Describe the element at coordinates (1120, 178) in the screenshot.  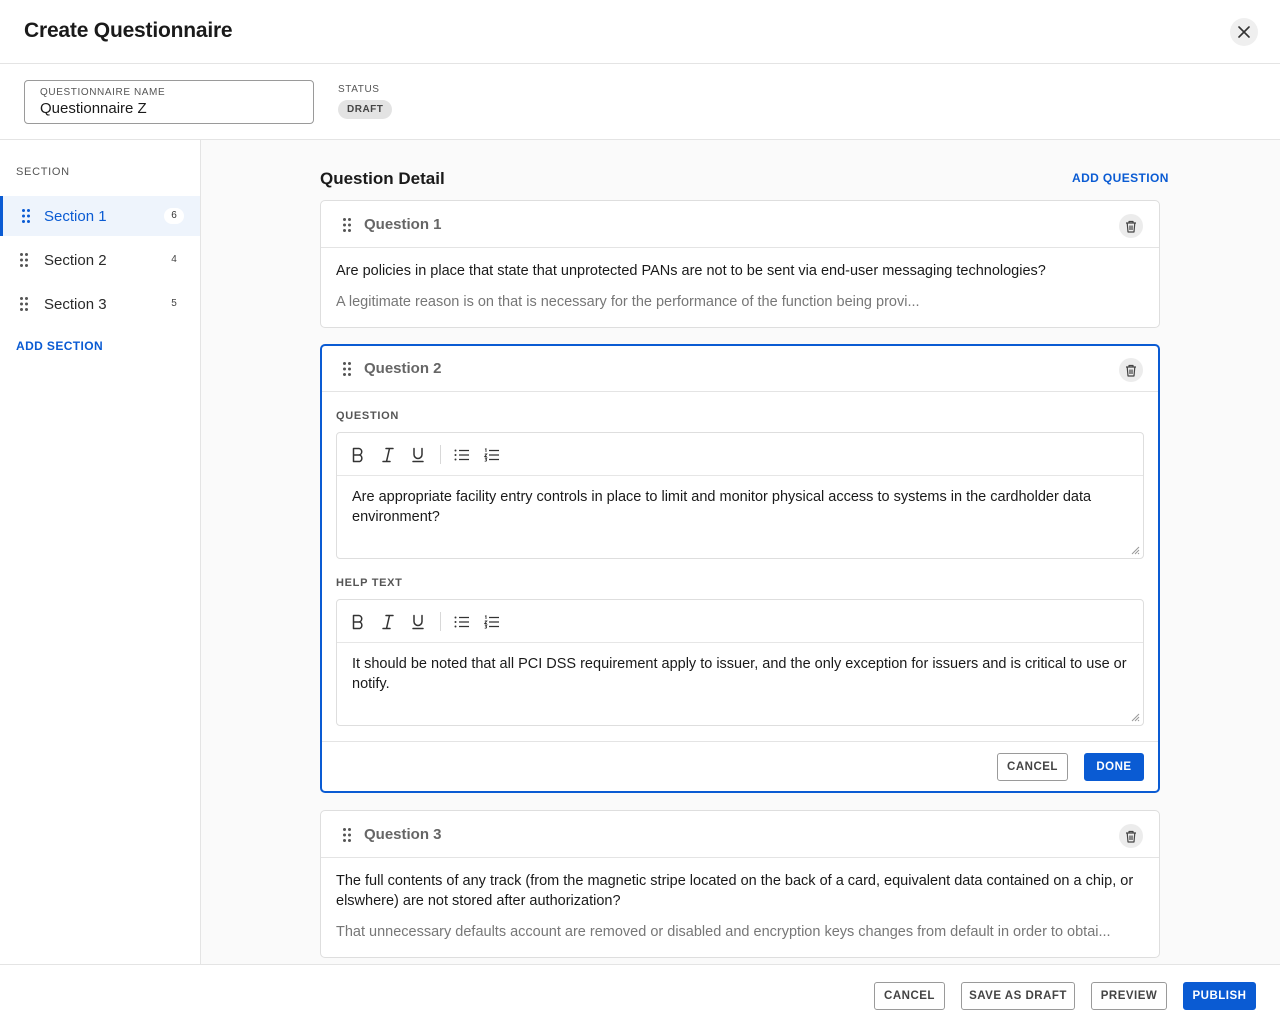
I see `add-question-button: ADD QUESTION` at that location.